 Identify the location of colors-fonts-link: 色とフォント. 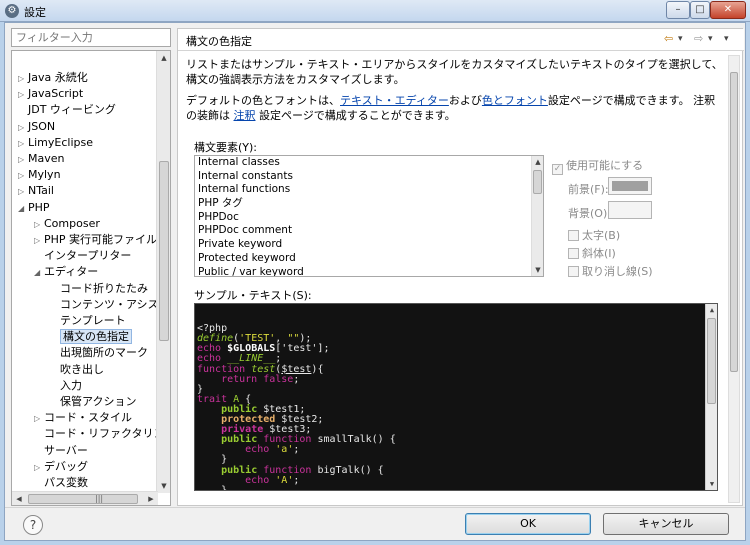
(515, 100).